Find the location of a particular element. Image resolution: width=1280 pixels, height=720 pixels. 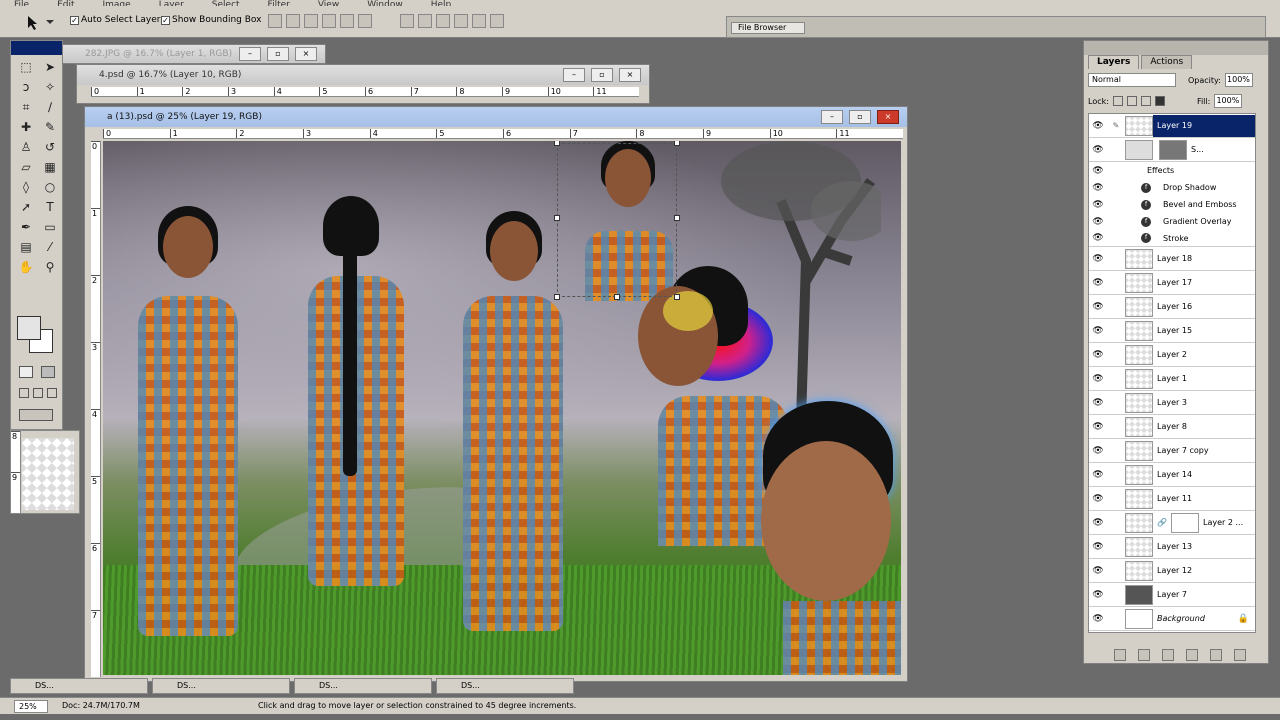

distribute-bottom-icon is located at coordinates (443, 21).